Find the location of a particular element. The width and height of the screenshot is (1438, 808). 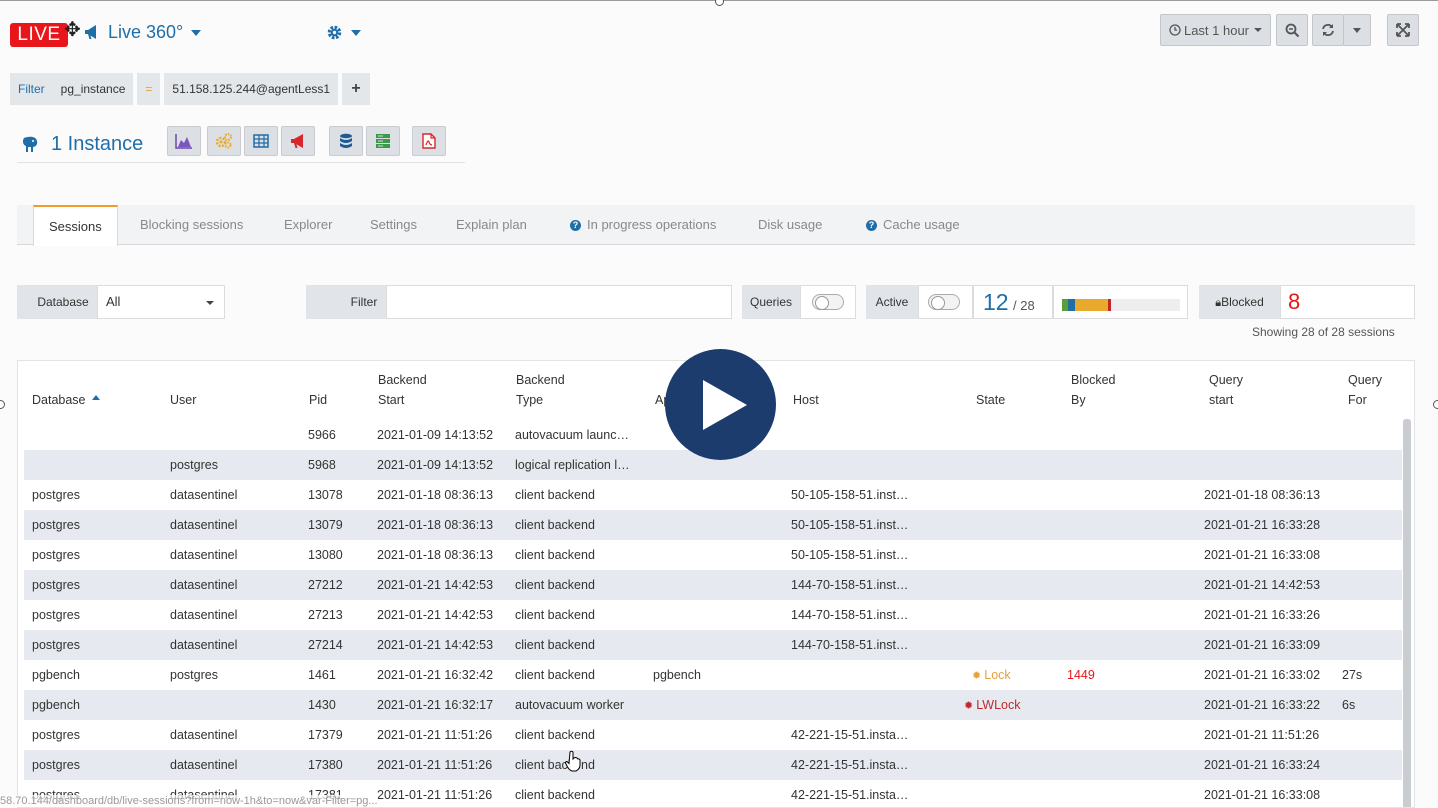

column-label-line2: Start is located at coordinates (391, 400).